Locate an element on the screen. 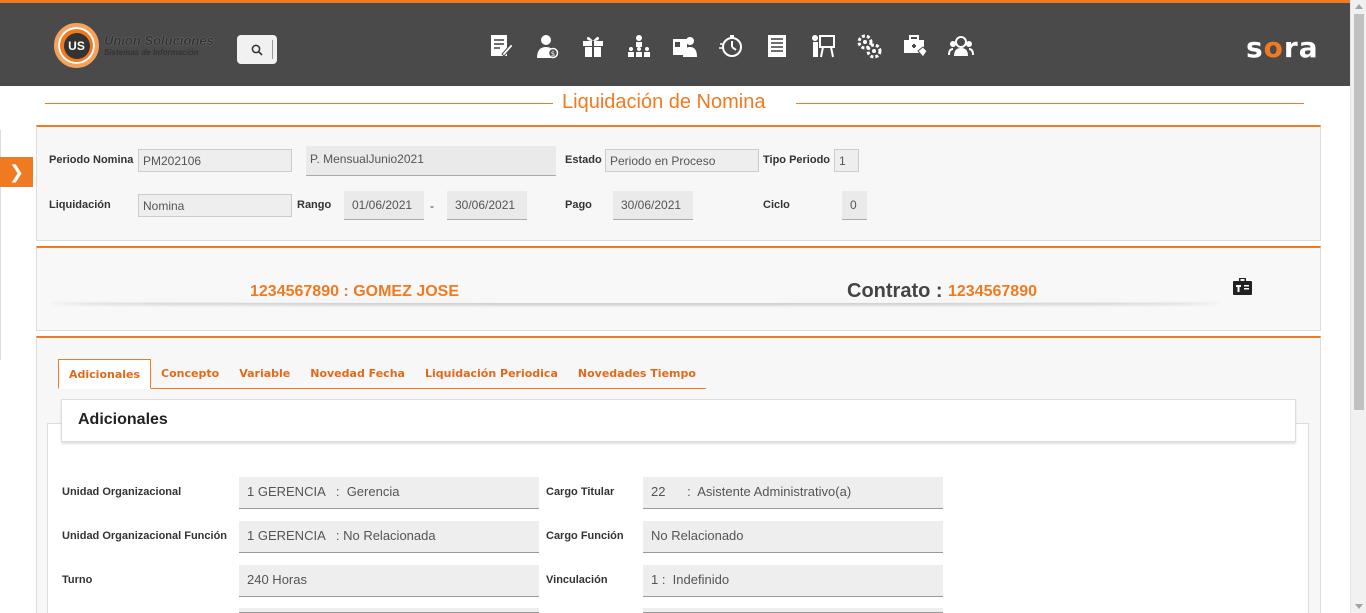 The height and width of the screenshot is (613, 1366). scroll-thumb is located at coordinates (1359, 212).